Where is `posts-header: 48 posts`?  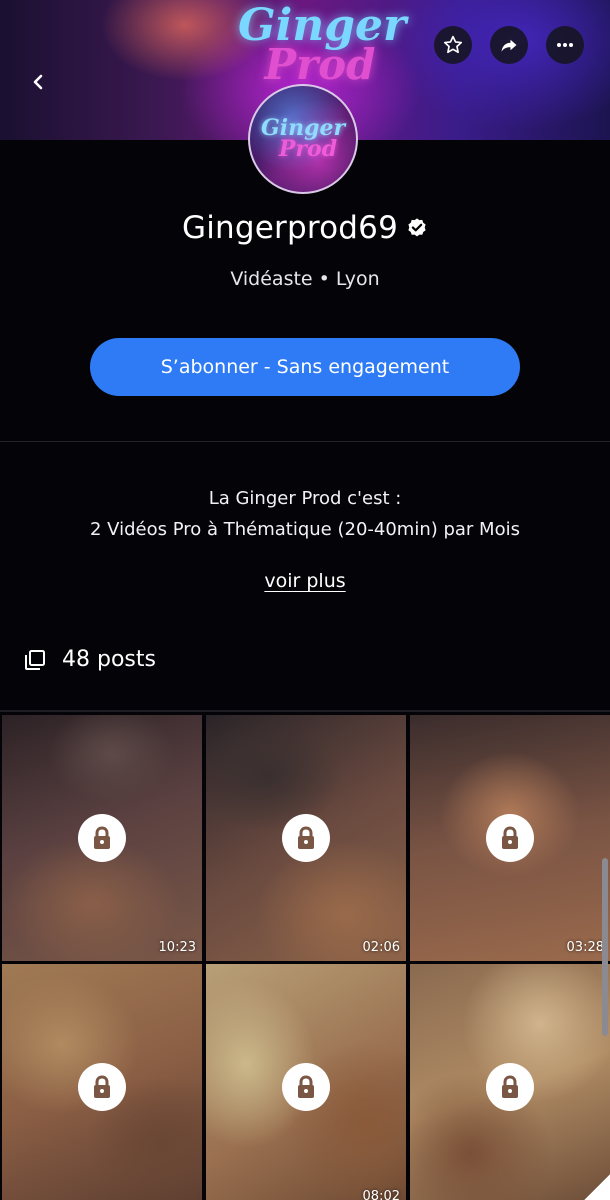
posts-header: 48 posts is located at coordinates (90, 659).